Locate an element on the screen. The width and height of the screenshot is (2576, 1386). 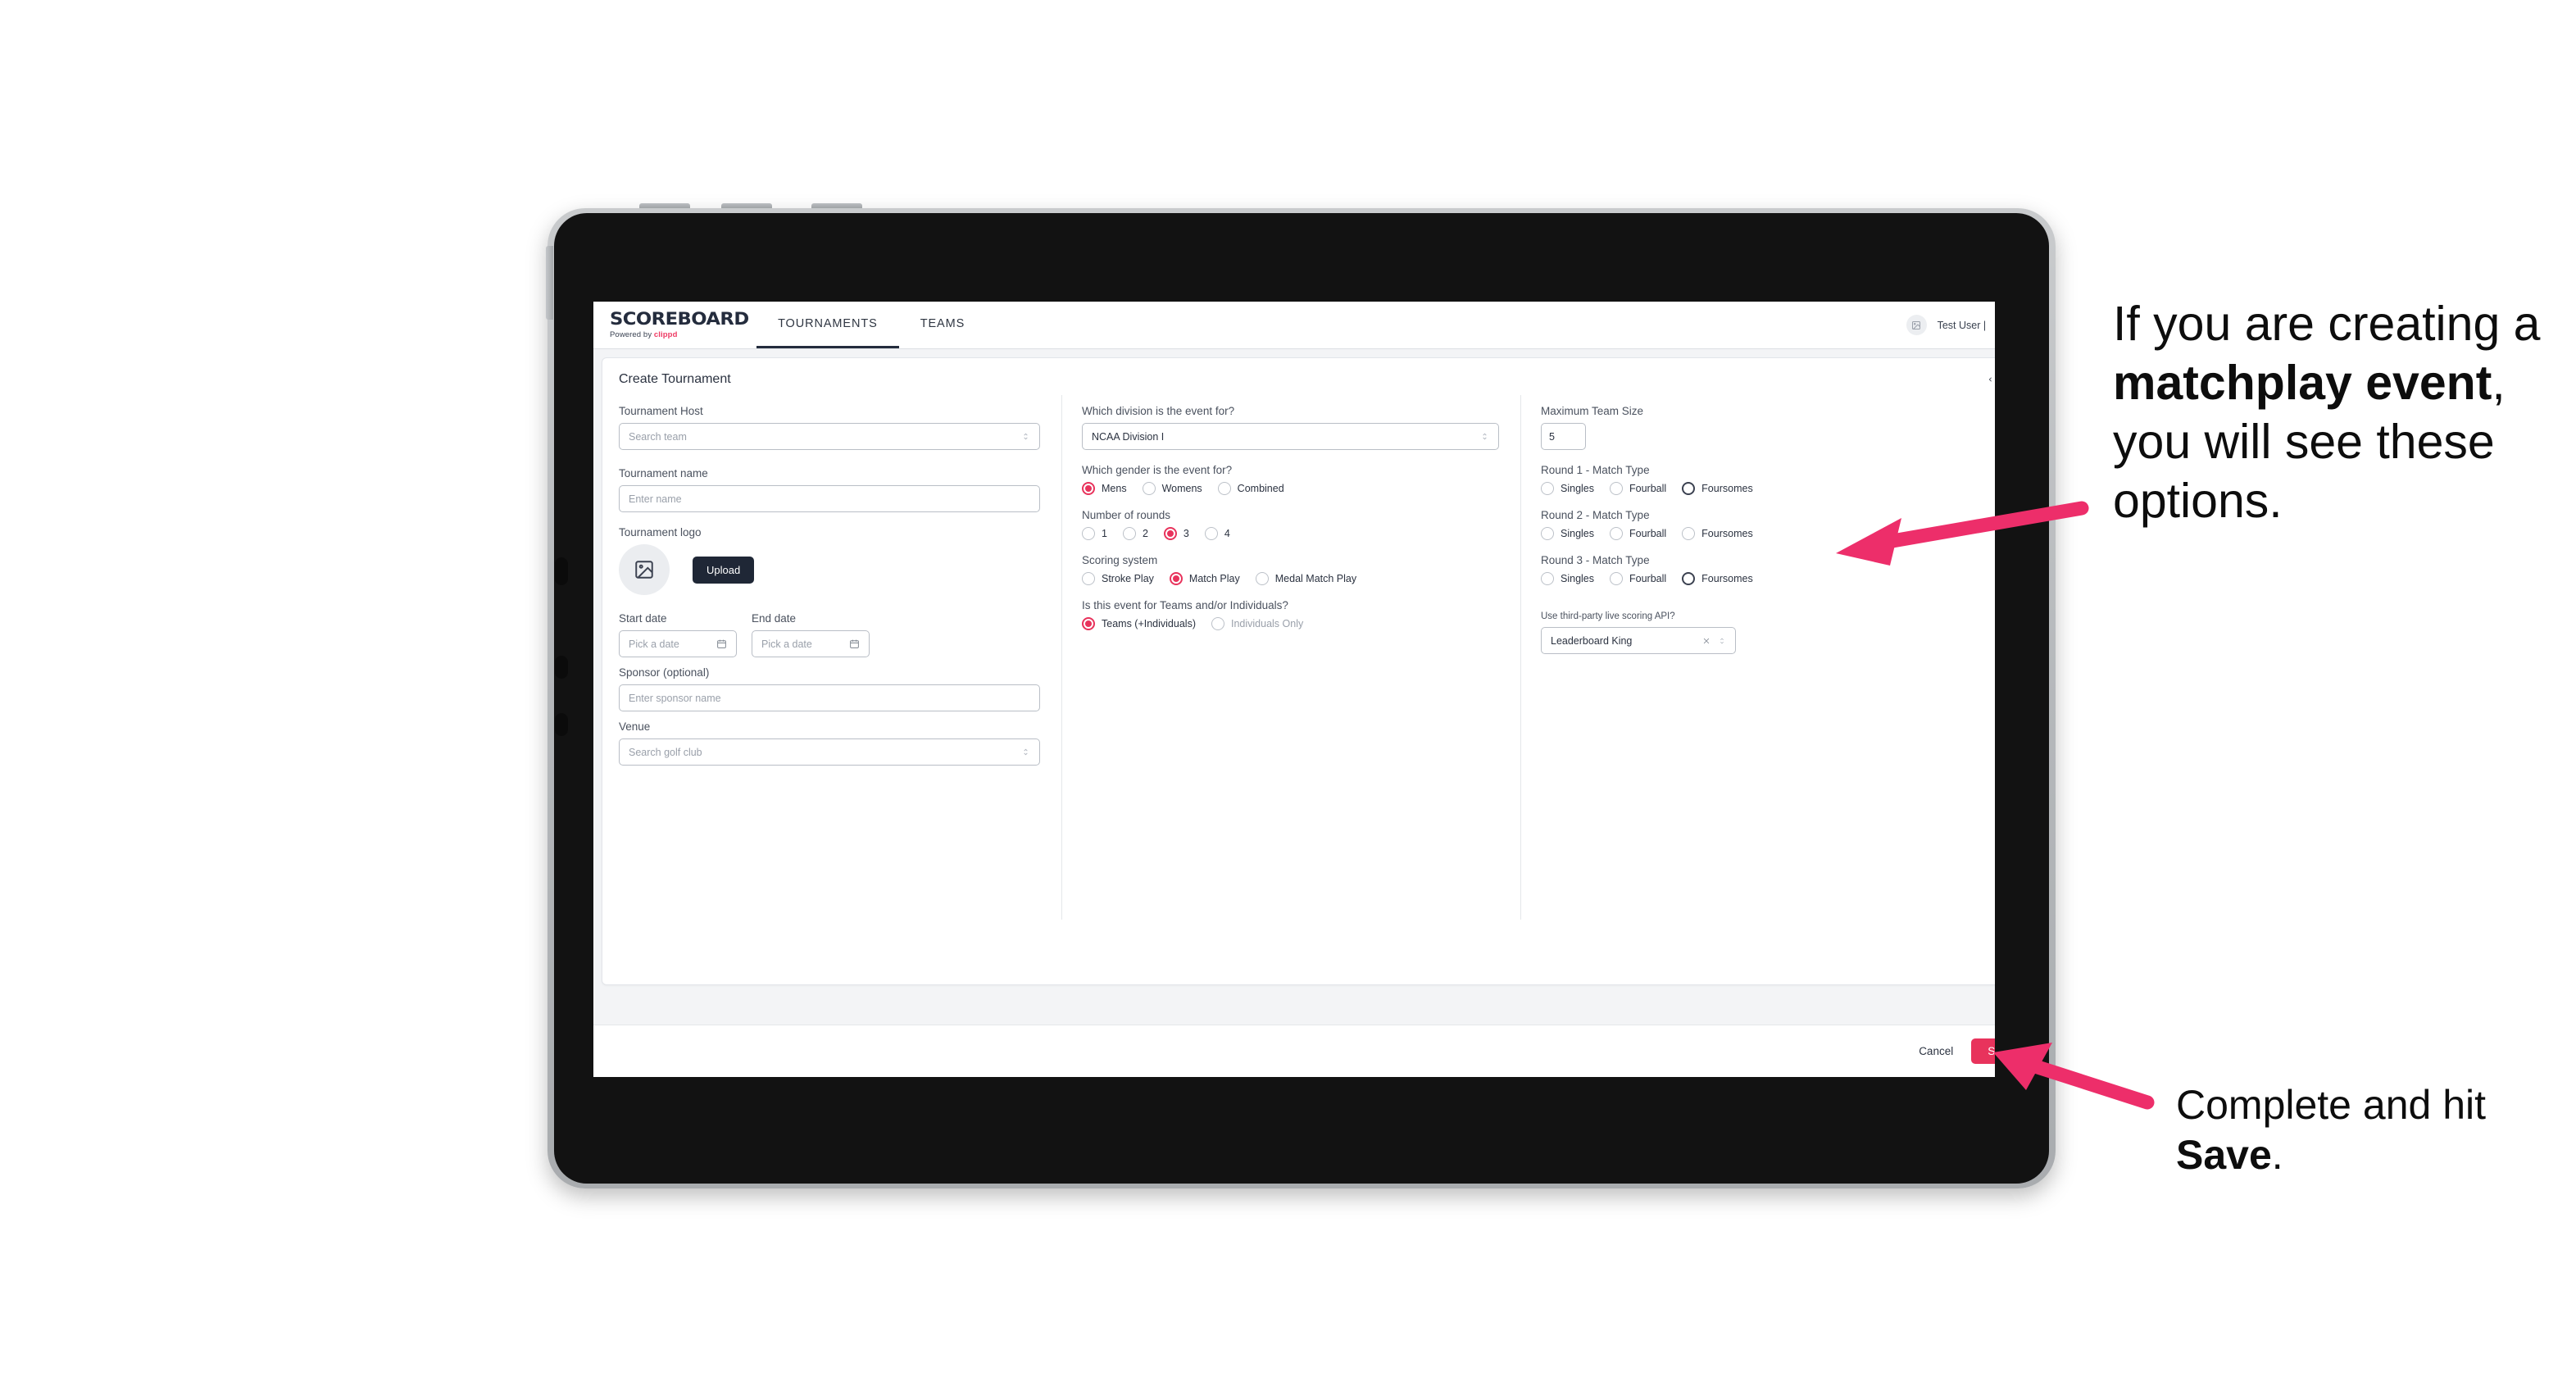
header-user-area: Test User | Sign out is located at coordinates (1950, 325).